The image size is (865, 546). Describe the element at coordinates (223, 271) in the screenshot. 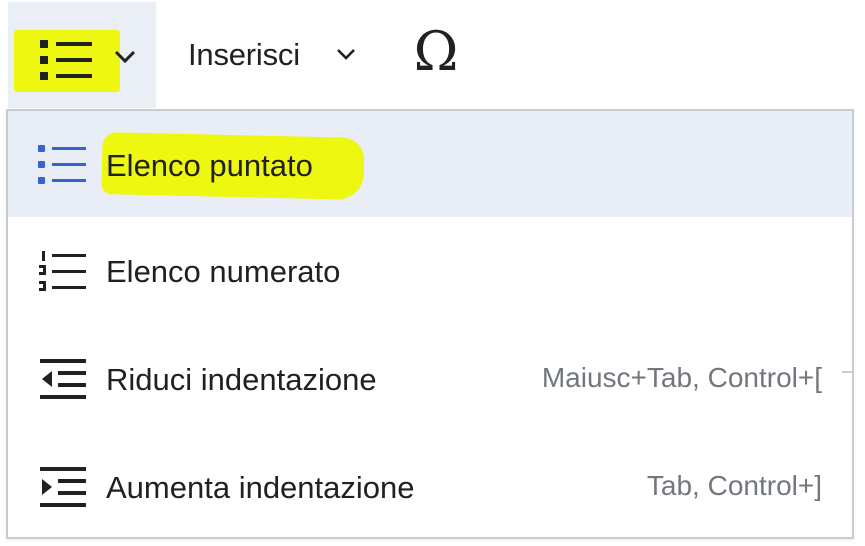

I see `menu-item-label: Elenco numerato` at that location.